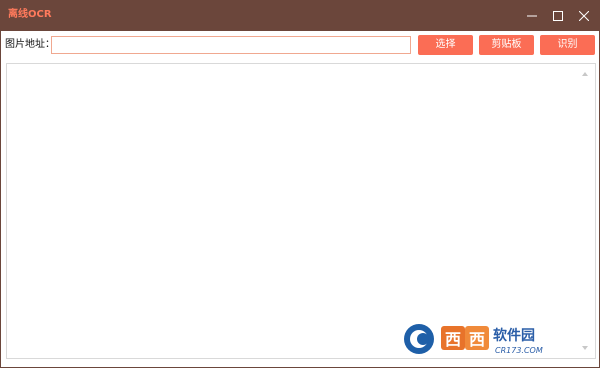 Image resolution: width=600 pixels, height=368 pixels. Describe the element at coordinates (30, 44) in the screenshot. I see `image-url-label: 图片地址：` at that location.